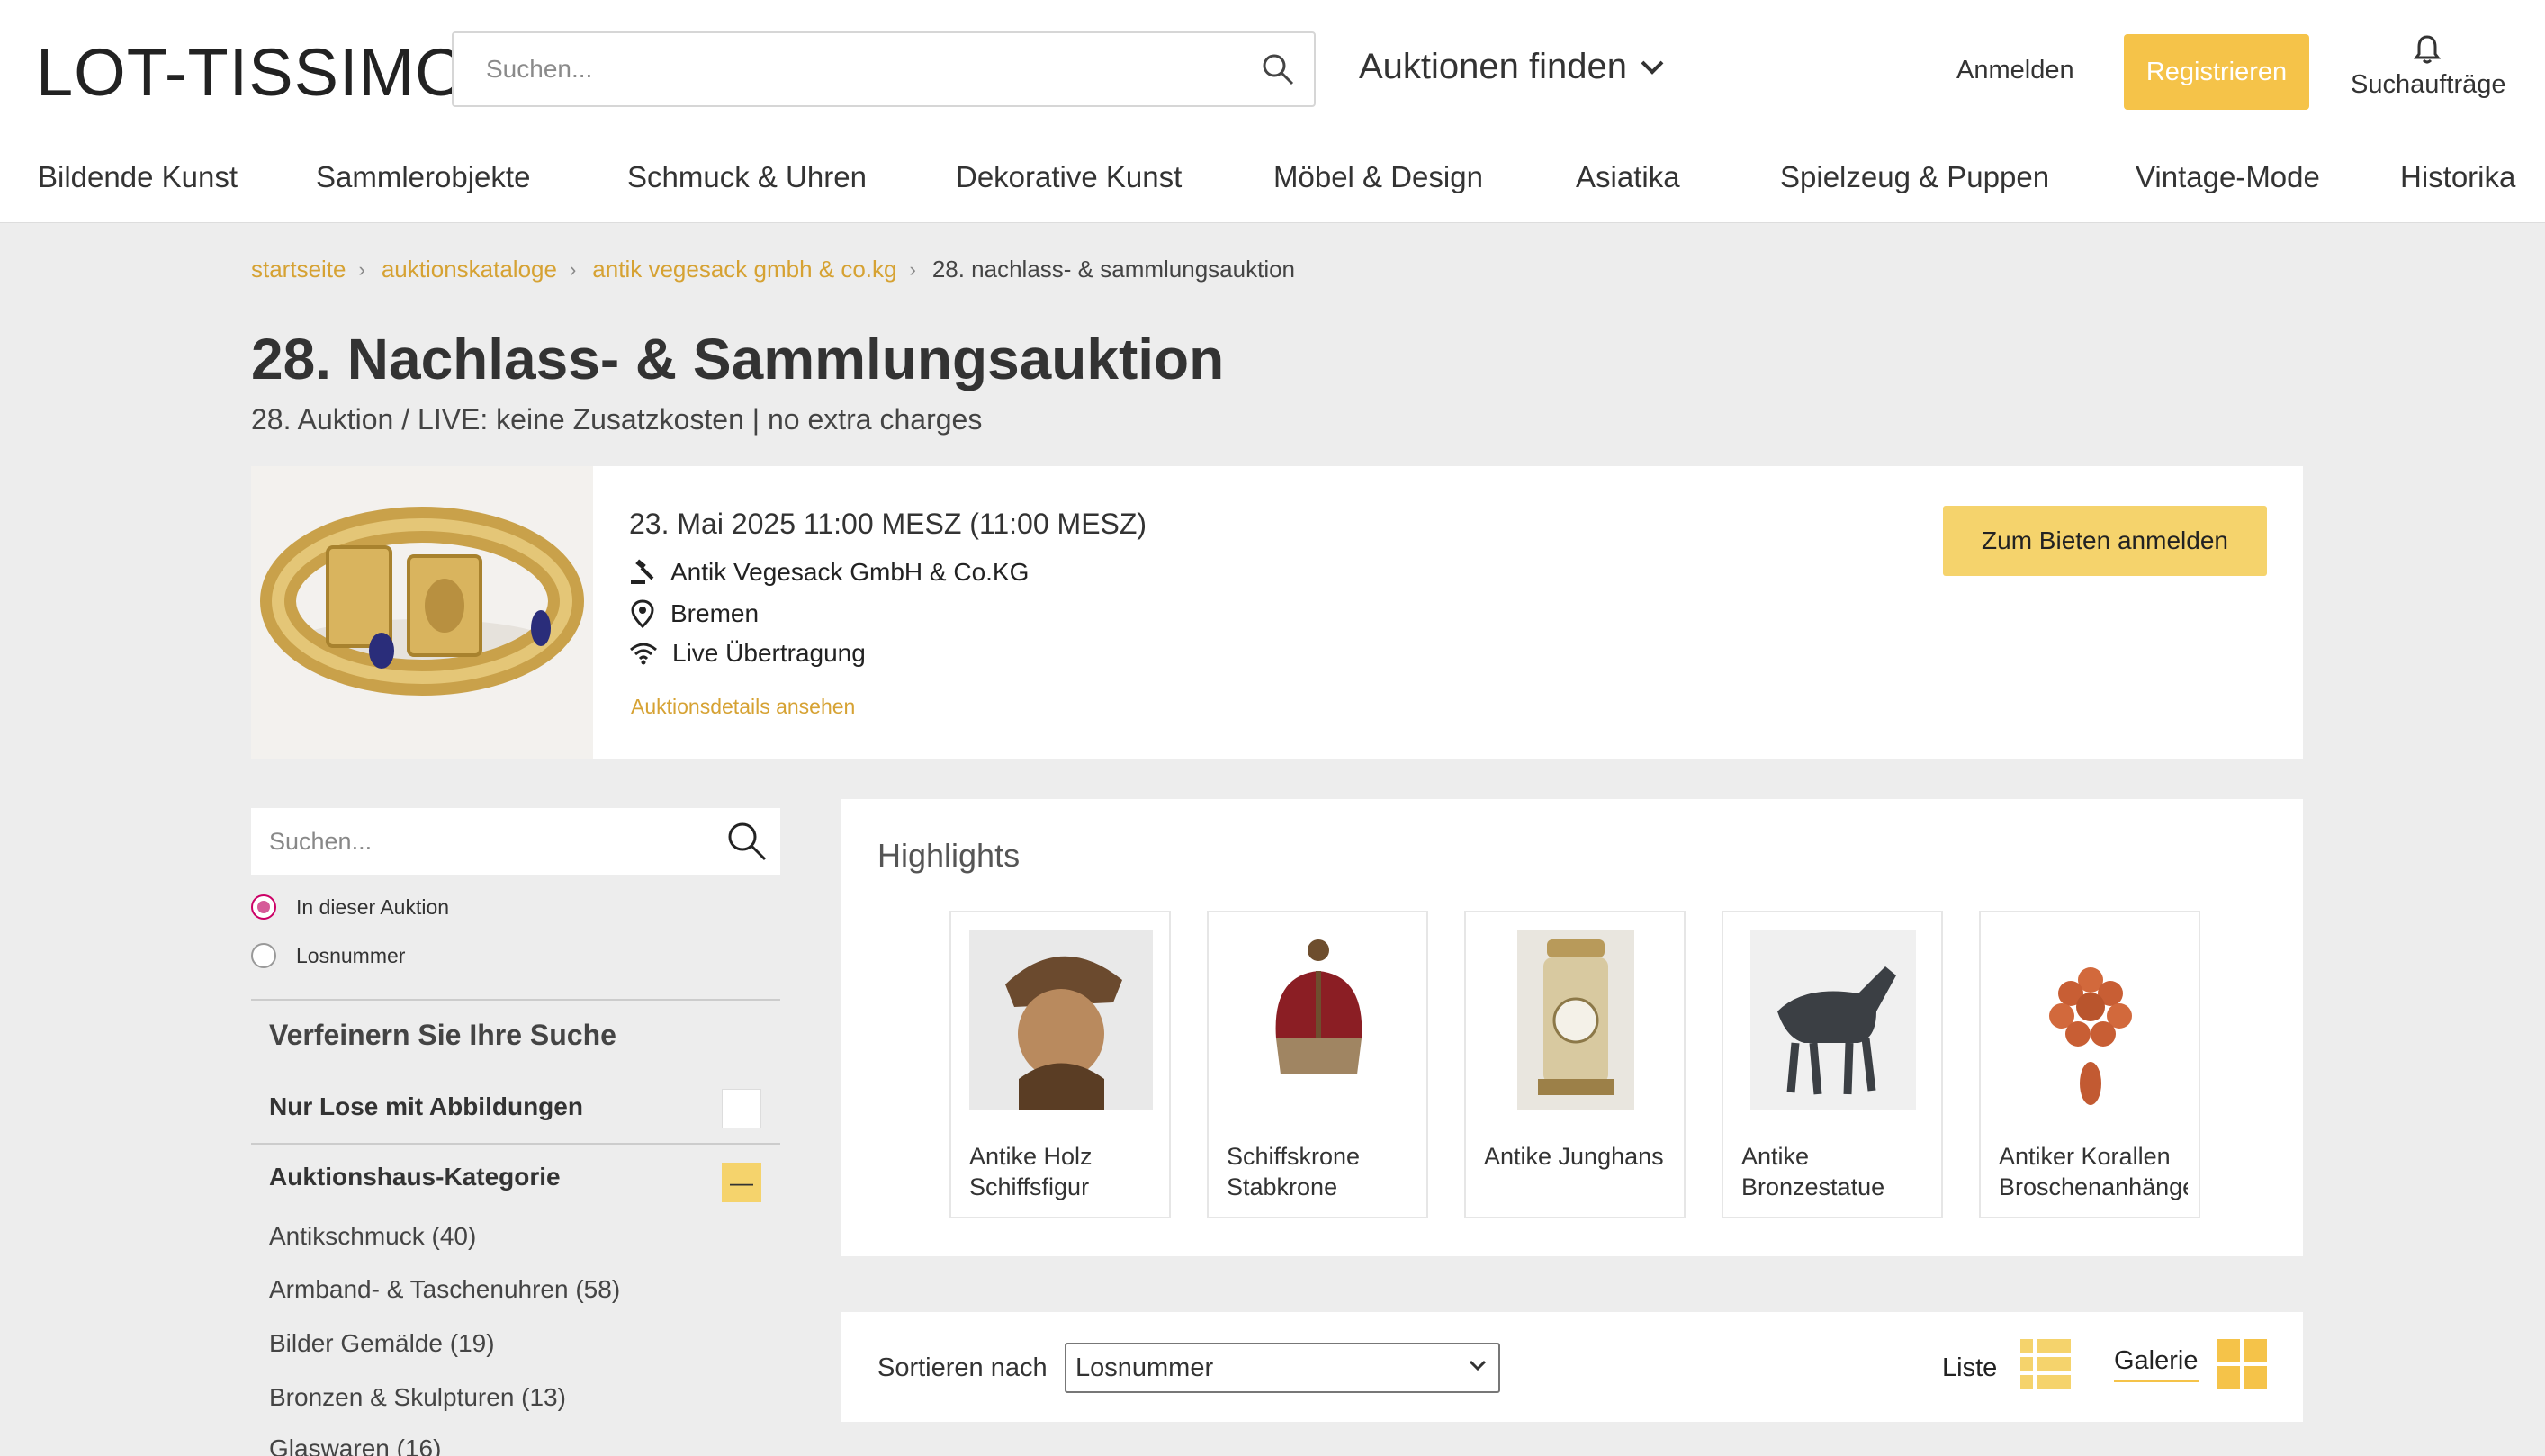  What do you see at coordinates (1915, 177) in the screenshot?
I see `nav-item-spielzeug-puppen: Spielzeug & Puppen` at bounding box center [1915, 177].